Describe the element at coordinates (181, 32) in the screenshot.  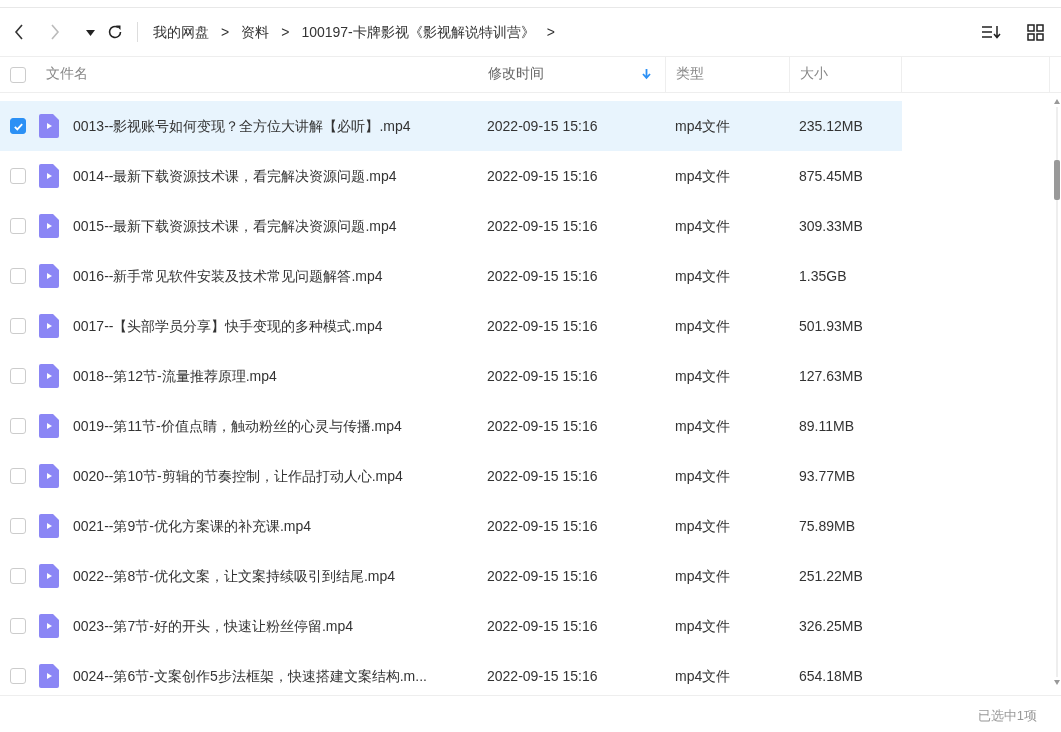
I see `breadcrumb-link: 我的网盘` at that location.